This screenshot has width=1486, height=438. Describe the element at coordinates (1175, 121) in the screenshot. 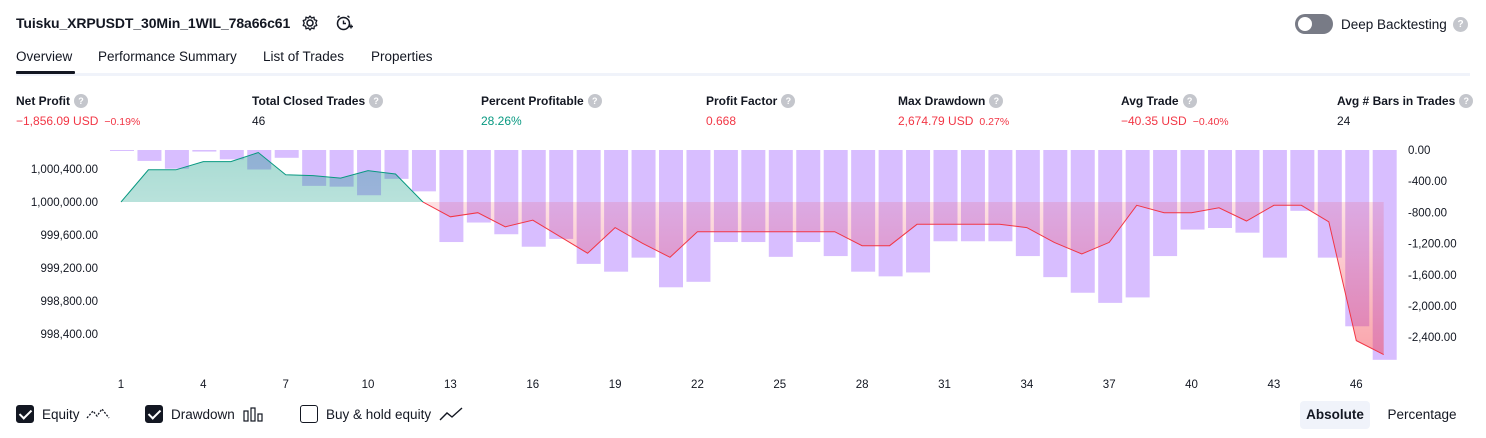

I see `stat-avg-trade-value: −40.35 USD −0.40%` at that location.